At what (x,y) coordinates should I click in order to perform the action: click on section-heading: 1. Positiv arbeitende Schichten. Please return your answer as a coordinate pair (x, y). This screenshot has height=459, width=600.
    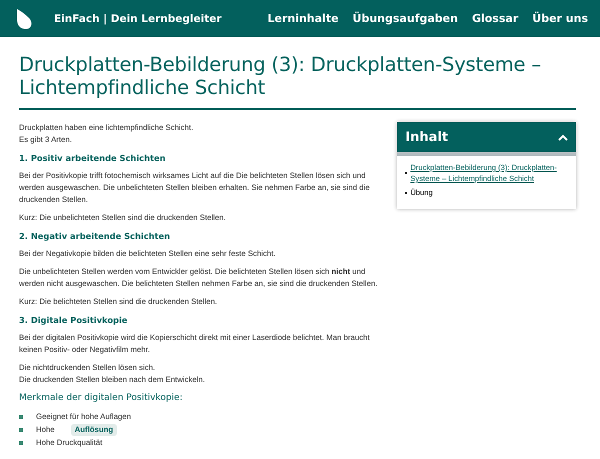
    Looking at the image, I should click on (93, 158).